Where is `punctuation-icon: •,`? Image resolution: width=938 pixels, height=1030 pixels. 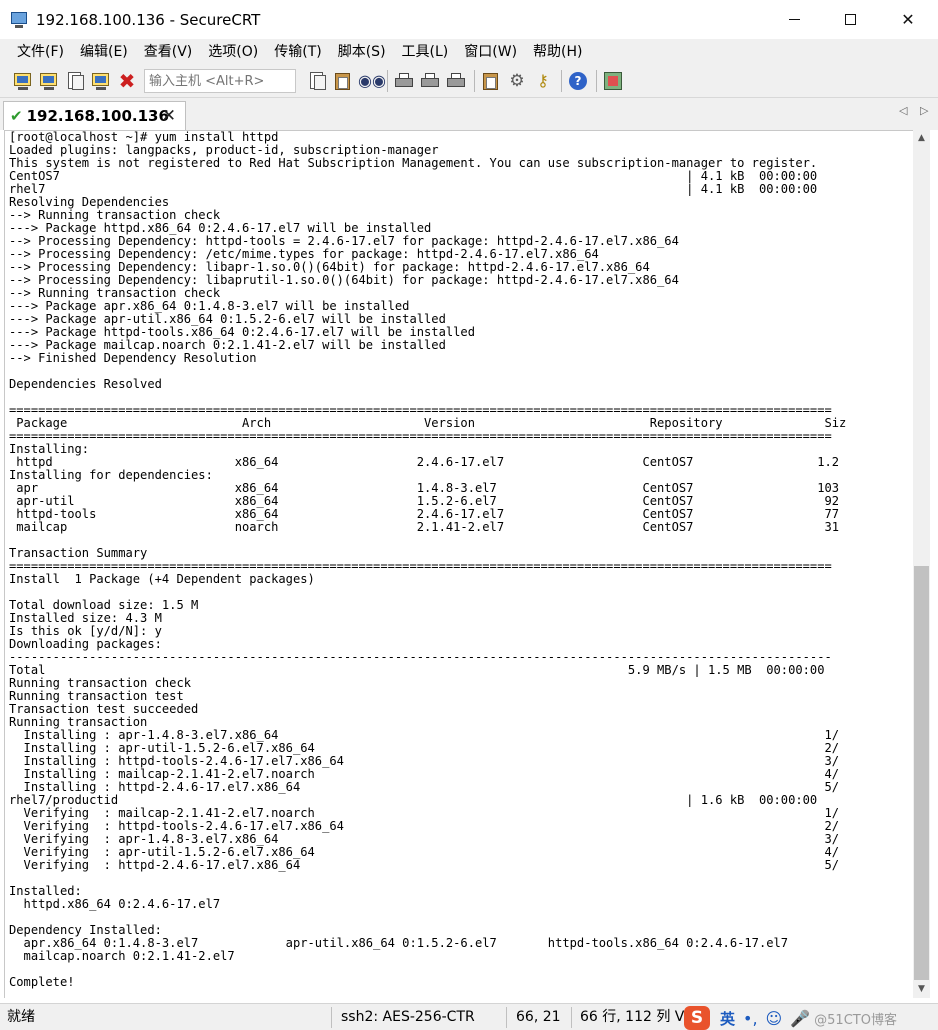 punctuation-icon: •, is located at coordinates (750, 1018).